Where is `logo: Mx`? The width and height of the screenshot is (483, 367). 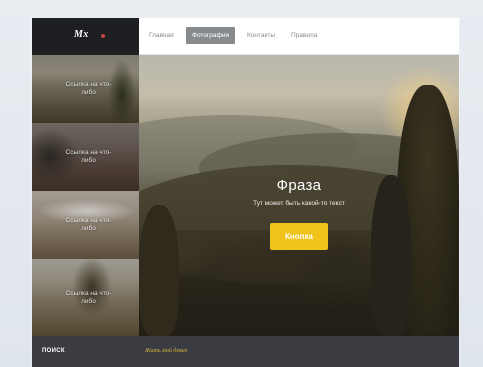 logo: Mx is located at coordinates (81, 34).